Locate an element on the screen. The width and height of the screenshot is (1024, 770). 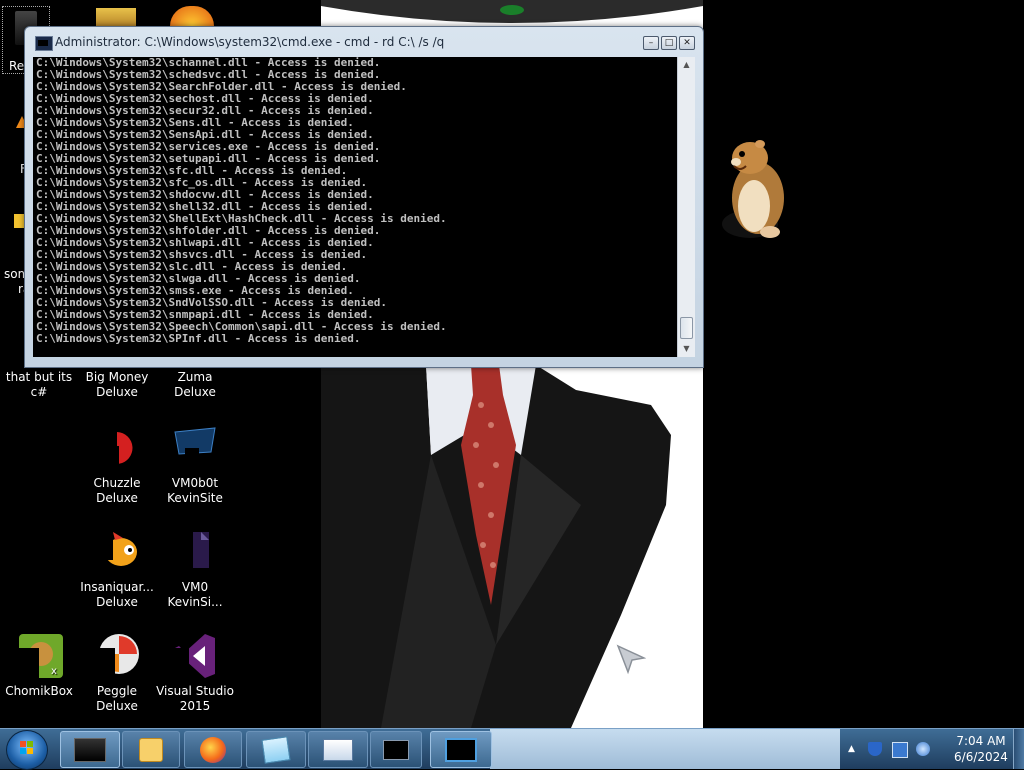
desktop-icon-peggle: Peggle Deluxe is located at coordinates (117, 673).